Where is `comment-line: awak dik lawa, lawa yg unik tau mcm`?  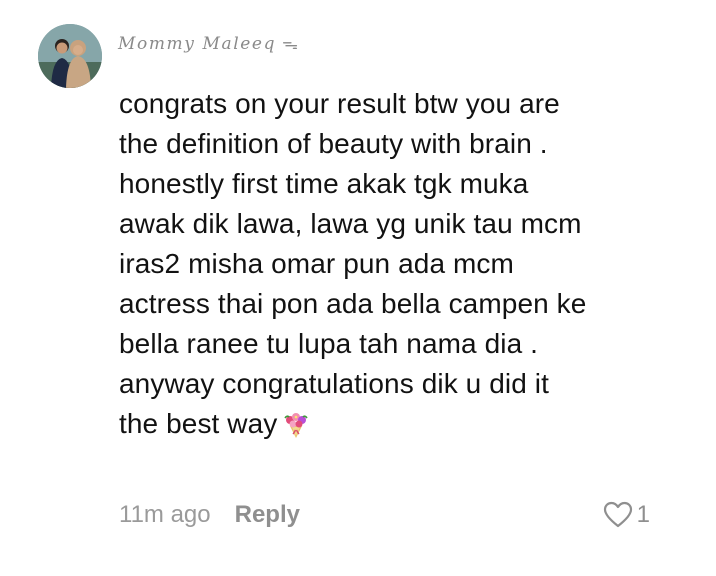 comment-line: awak dik lawa, lawa yg unik tau mcm is located at coordinates (350, 223).